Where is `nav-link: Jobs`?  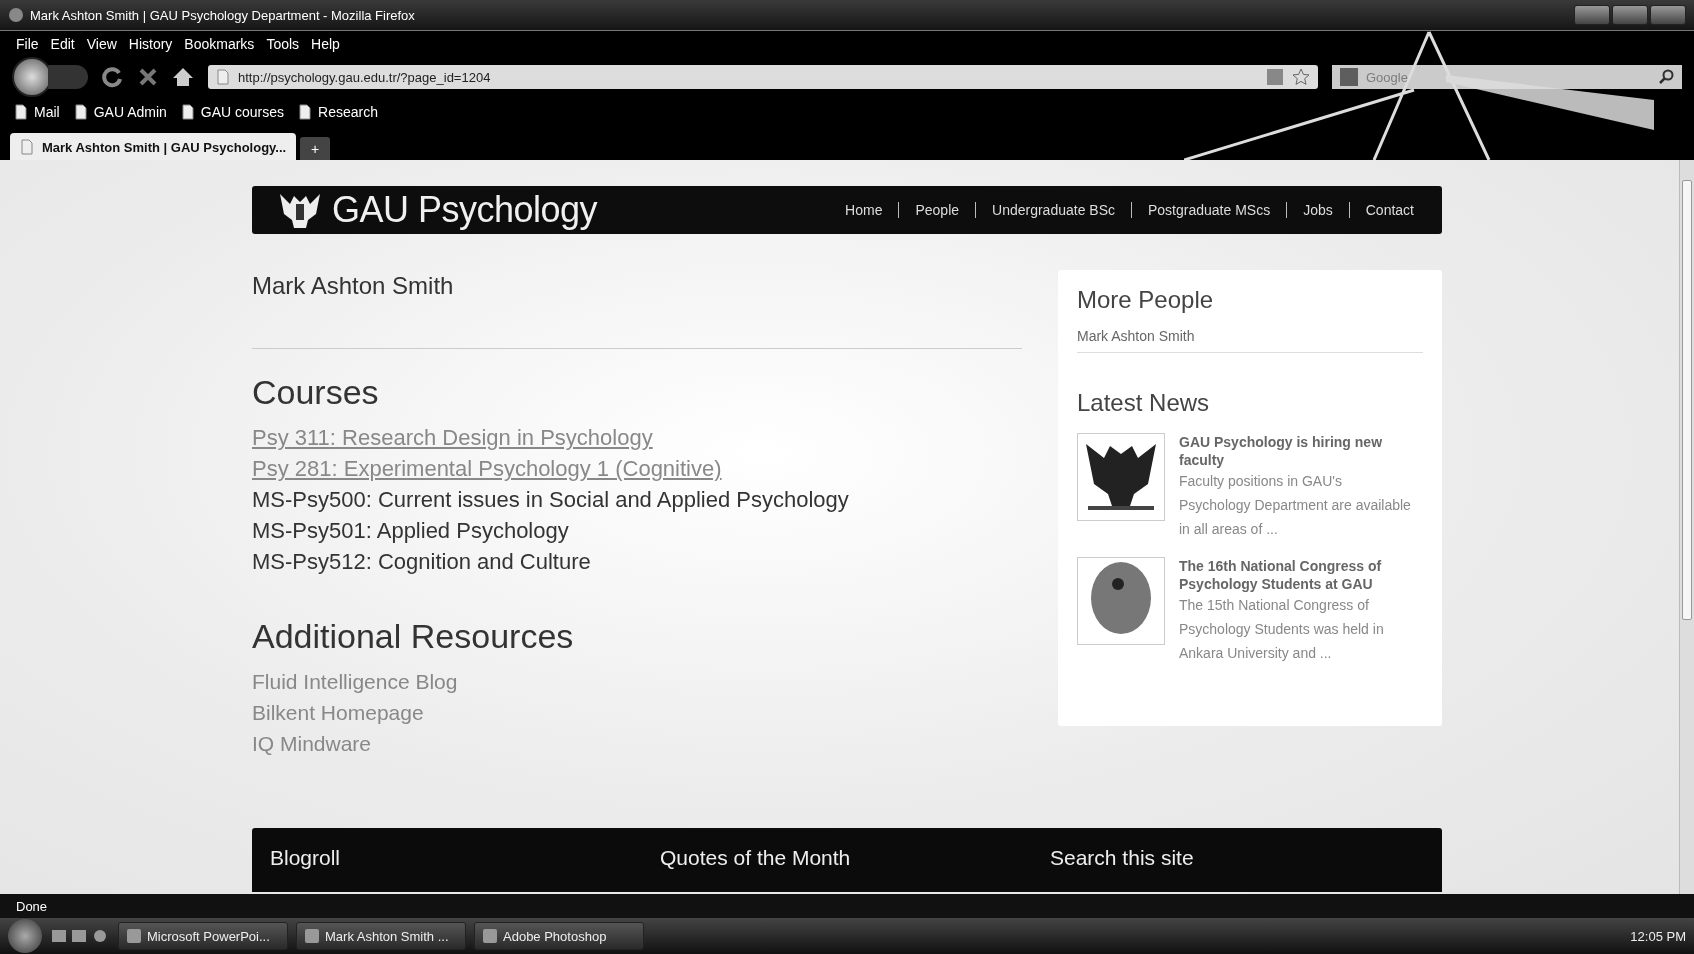
nav-link: Jobs is located at coordinates (1317, 210).